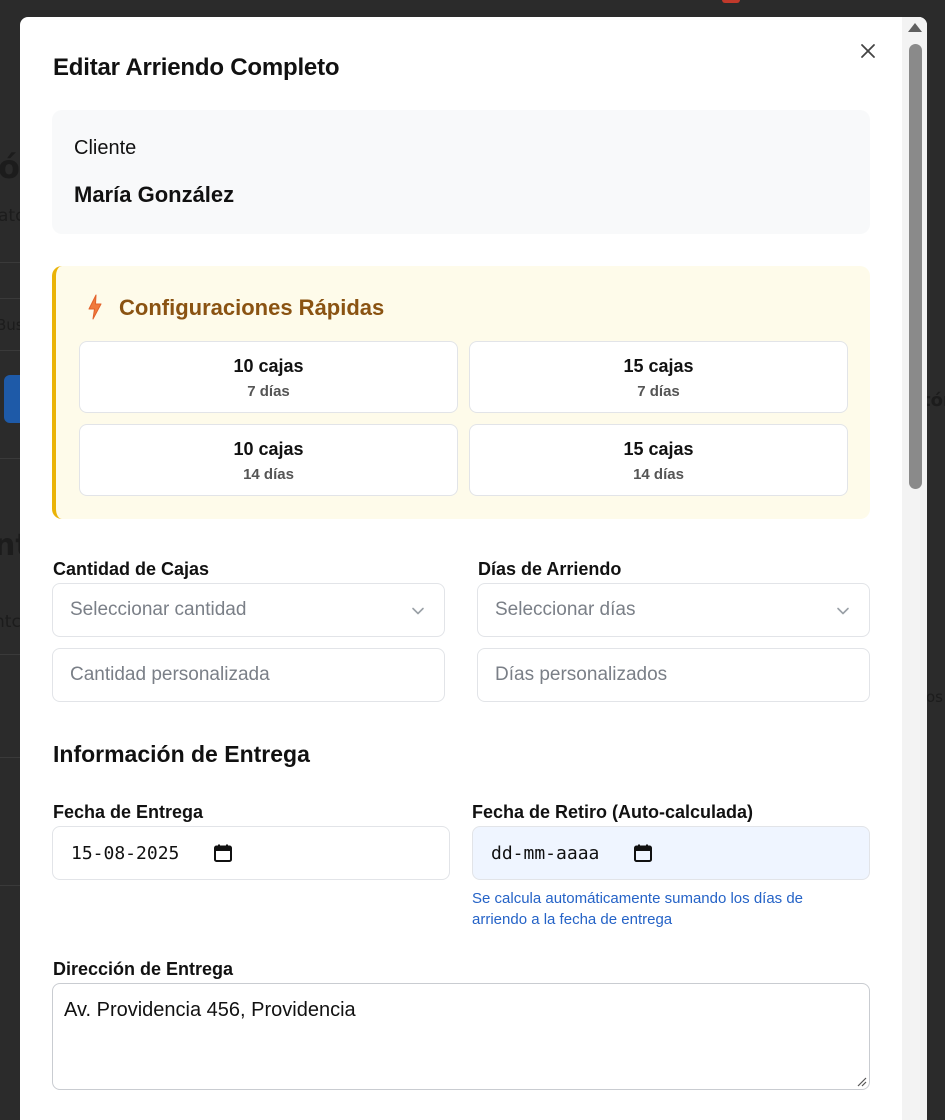 The width and height of the screenshot is (945, 1120). What do you see at coordinates (461, 172) in the screenshot?
I see `client-card: Cliente María González` at bounding box center [461, 172].